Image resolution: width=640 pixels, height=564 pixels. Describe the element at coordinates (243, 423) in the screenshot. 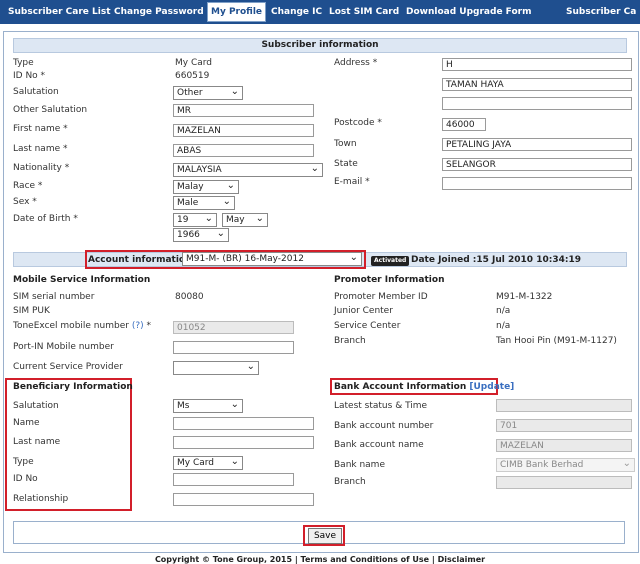

I see `beneficiary-name-input` at that location.